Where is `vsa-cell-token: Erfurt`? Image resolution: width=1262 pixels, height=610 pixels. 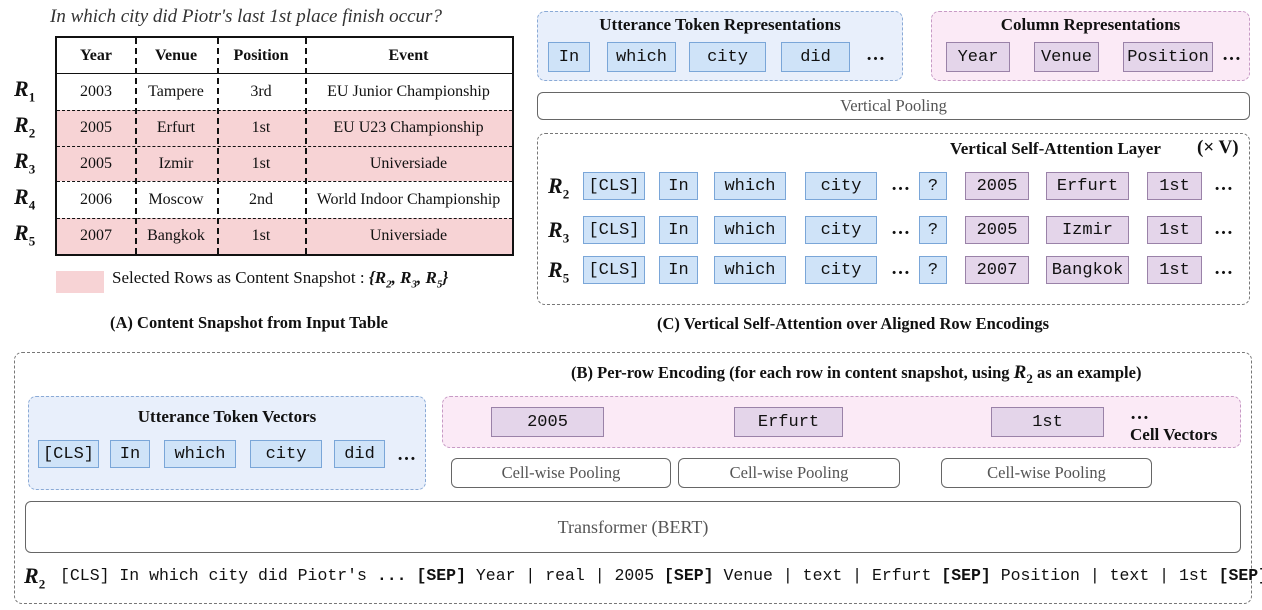
vsa-cell-token: Erfurt is located at coordinates (1087, 186).